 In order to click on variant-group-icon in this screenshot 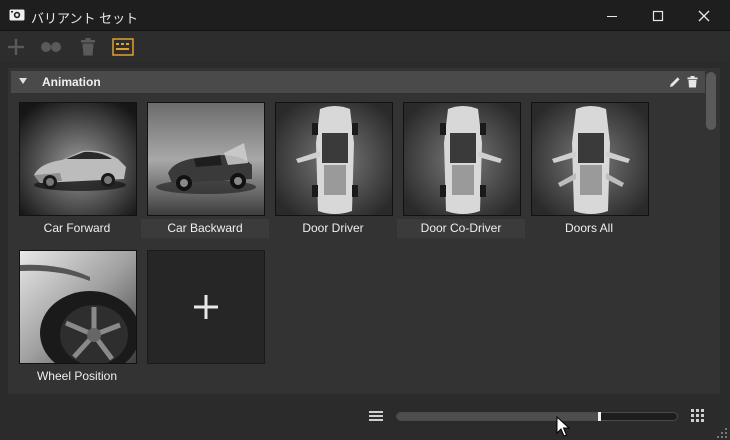, I will do `click(51, 47)`.